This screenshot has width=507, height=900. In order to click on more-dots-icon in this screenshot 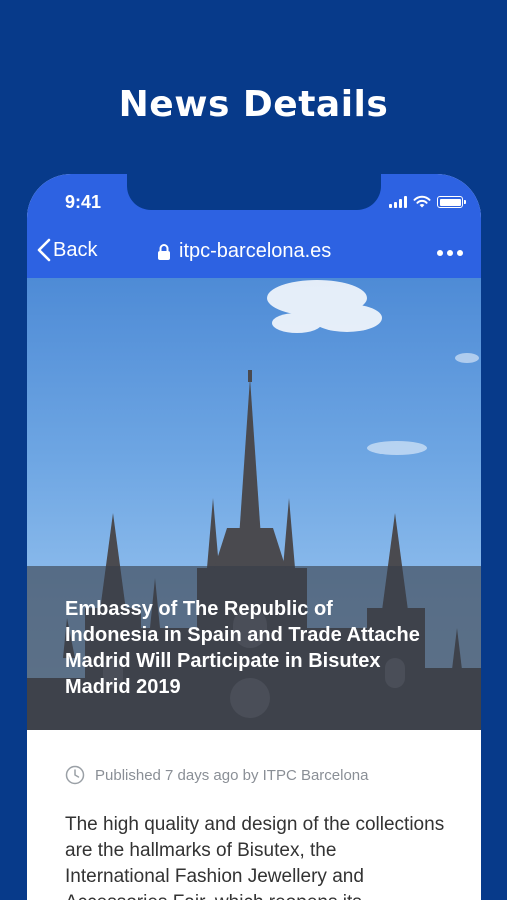, I will do `click(450, 253)`.